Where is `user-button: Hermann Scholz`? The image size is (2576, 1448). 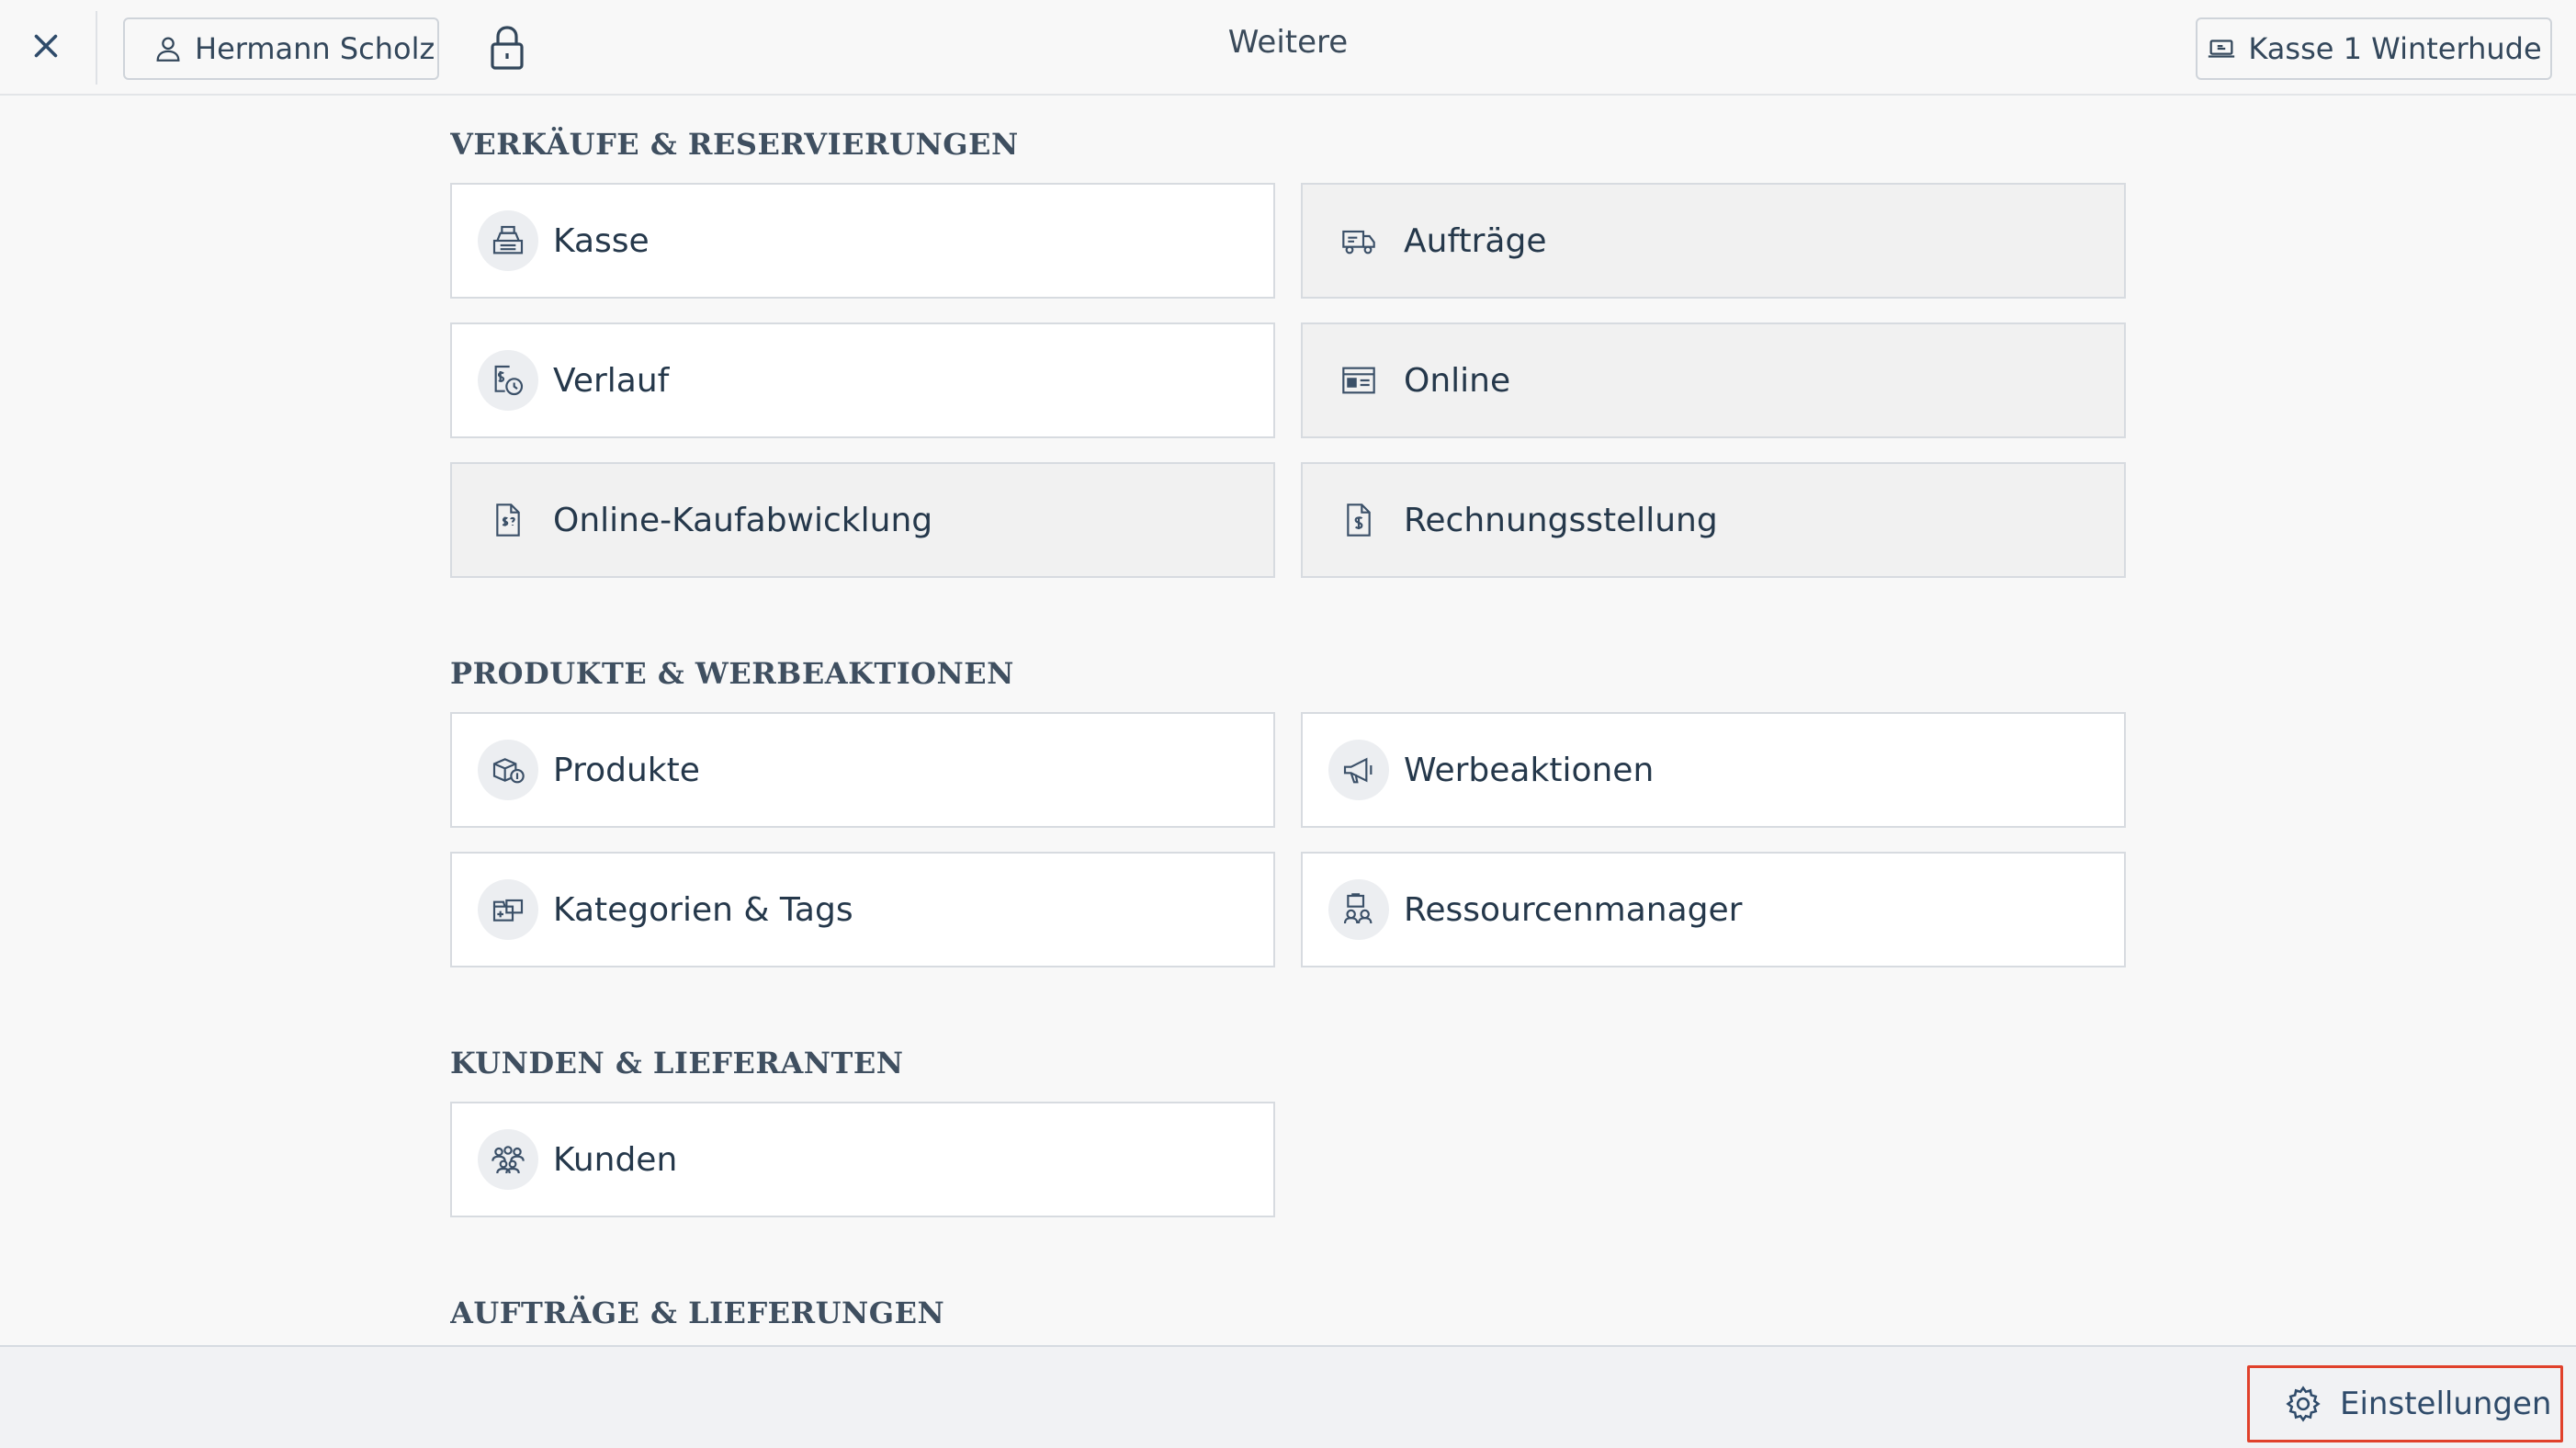 user-button: Hermann Scholz is located at coordinates (281, 48).